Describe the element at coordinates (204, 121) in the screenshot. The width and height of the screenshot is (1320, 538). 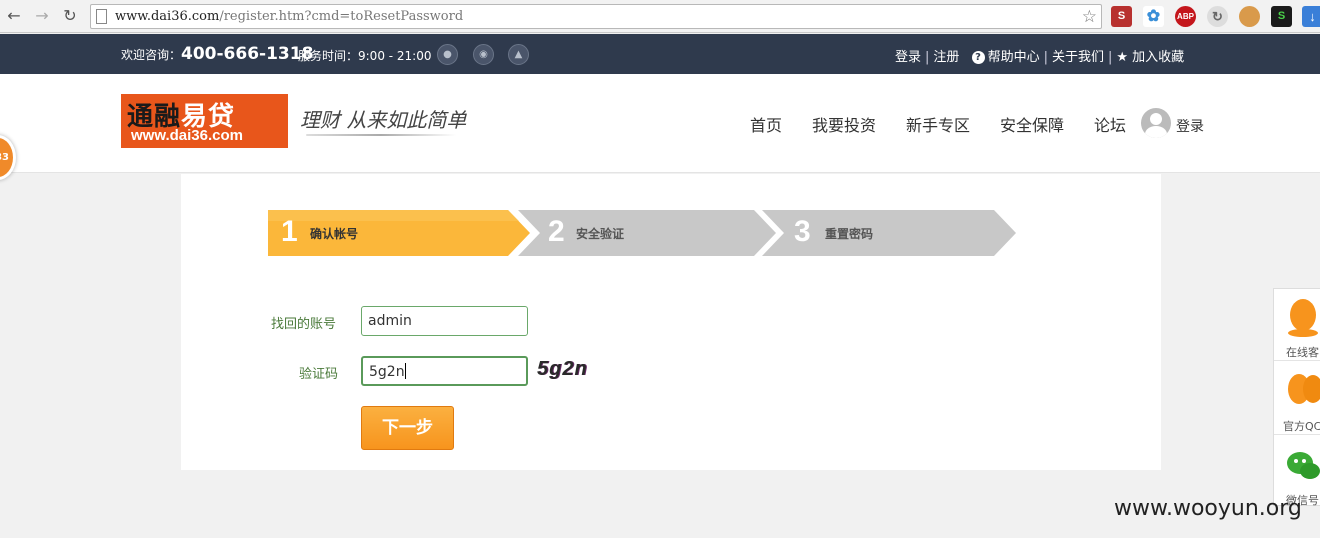
I see `site-logo: 通融易贷 www.dai36.com` at that location.